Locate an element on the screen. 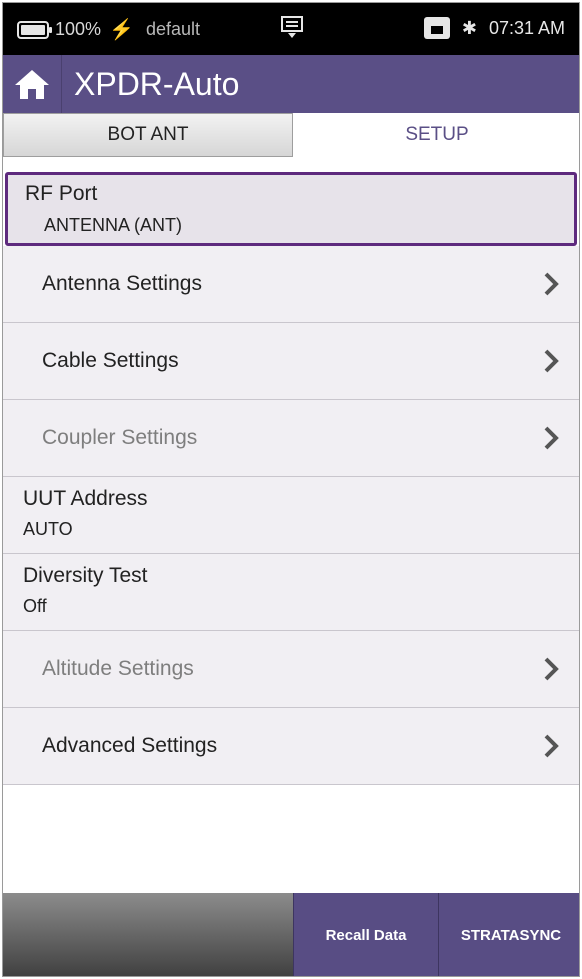 The height and width of the screenshot is (979, 582). status-bar: 100% ⚡ default ✱ 07:31 AM is located at coordinates (291, 29).